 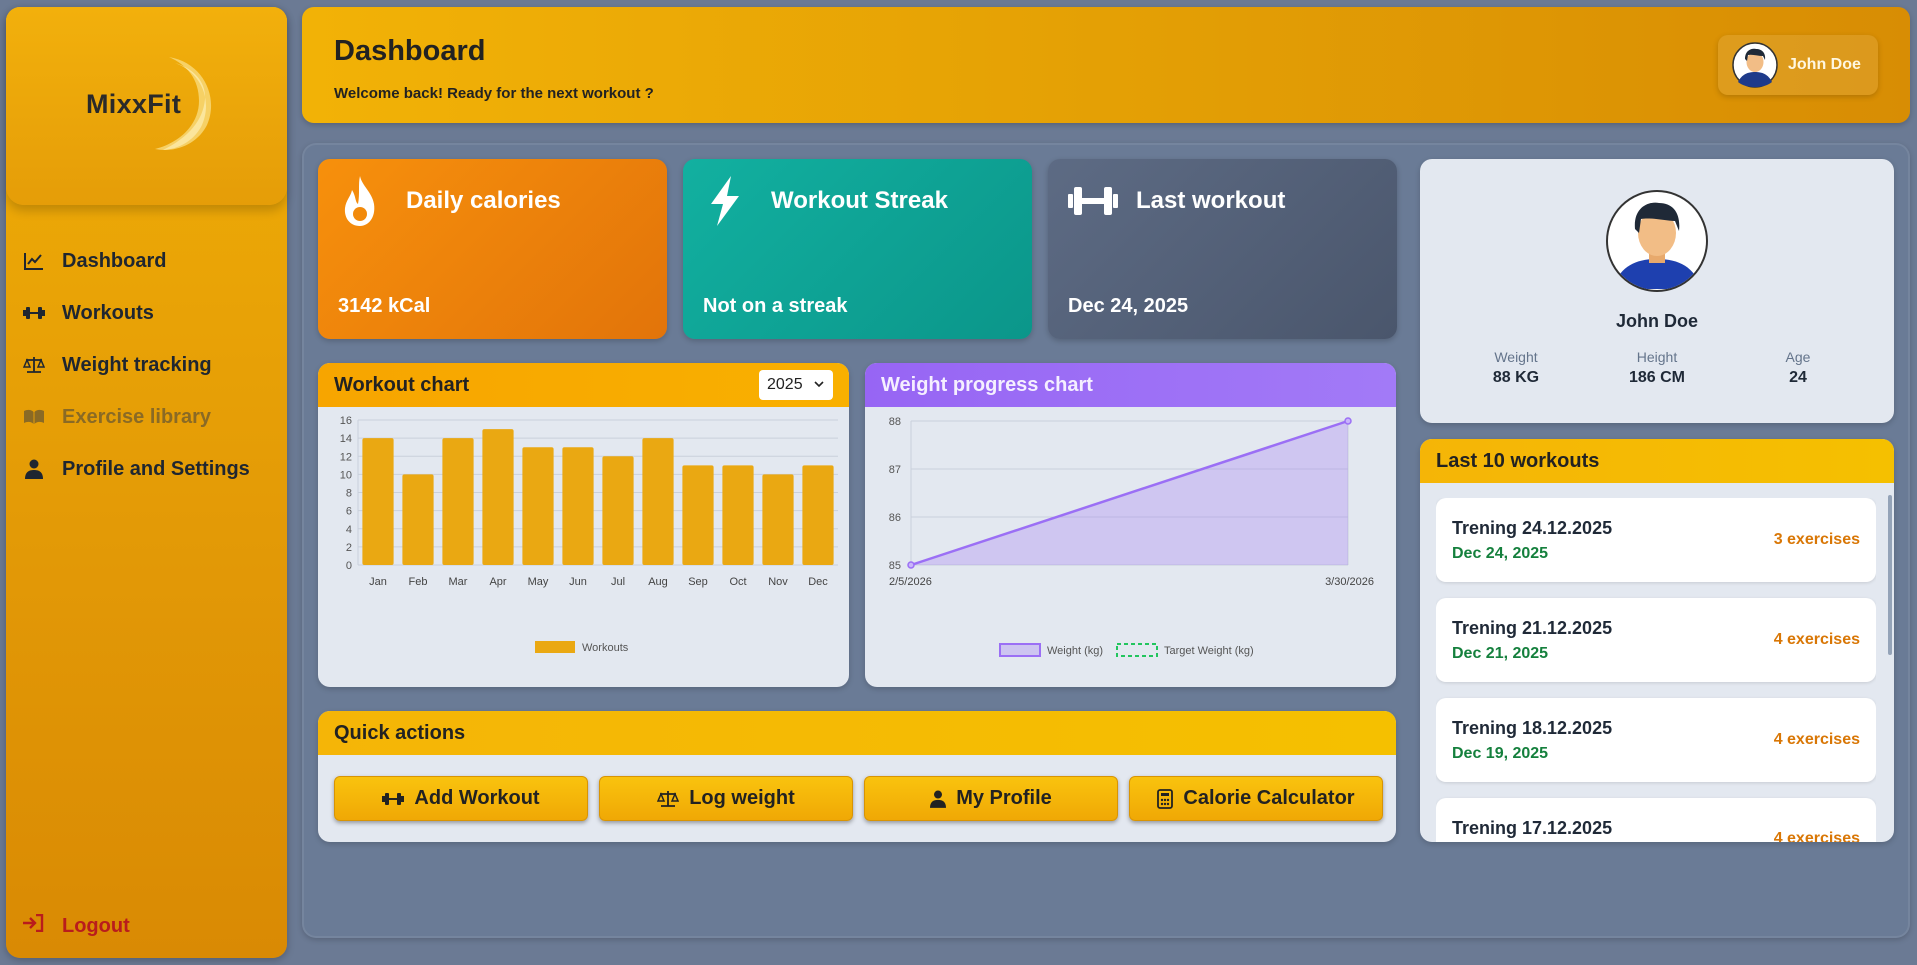 I want to click on sidebar-item-label: Workouts, so click(x=108, y=312).